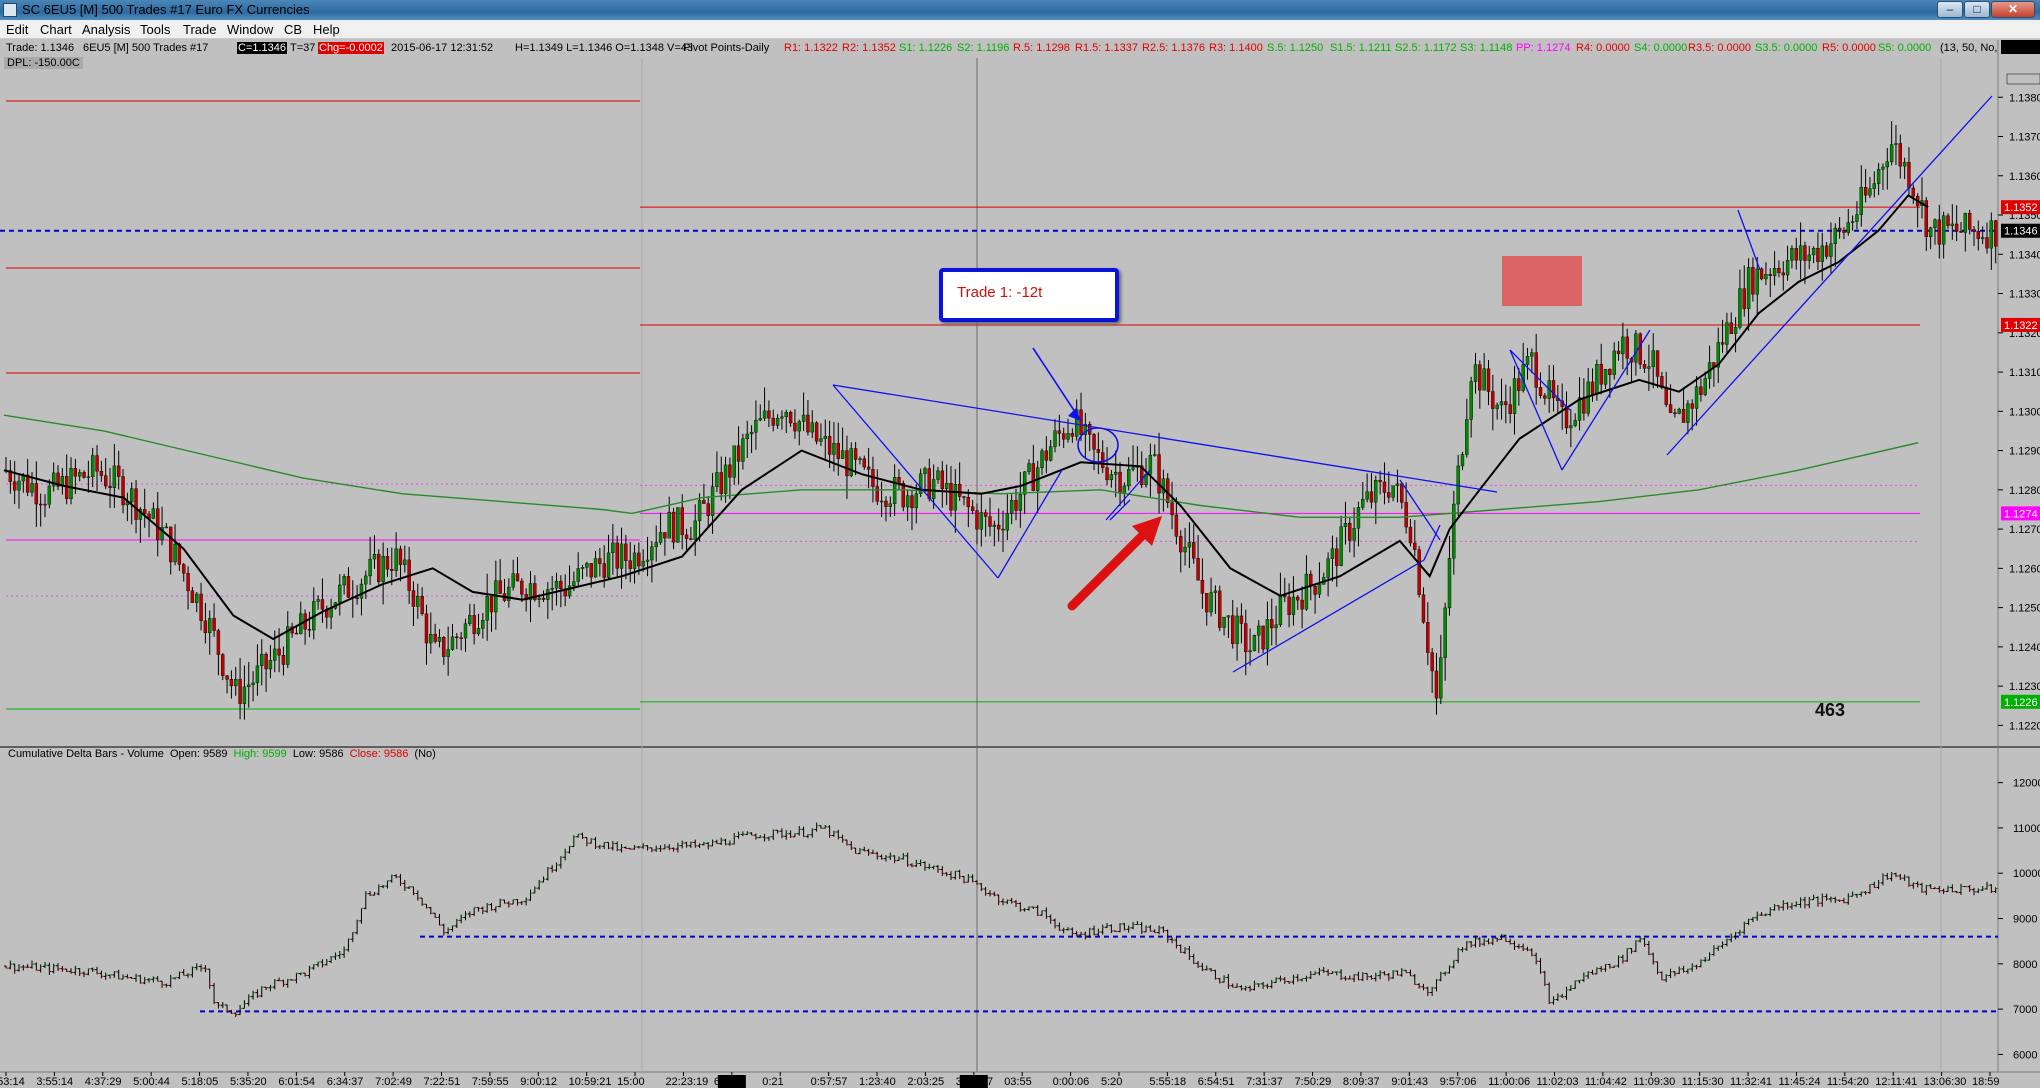 The height and width of the screenshot is (1088, 2040). I want to click on info-r15: R1.5: 1.1337, so click(1106, 48).